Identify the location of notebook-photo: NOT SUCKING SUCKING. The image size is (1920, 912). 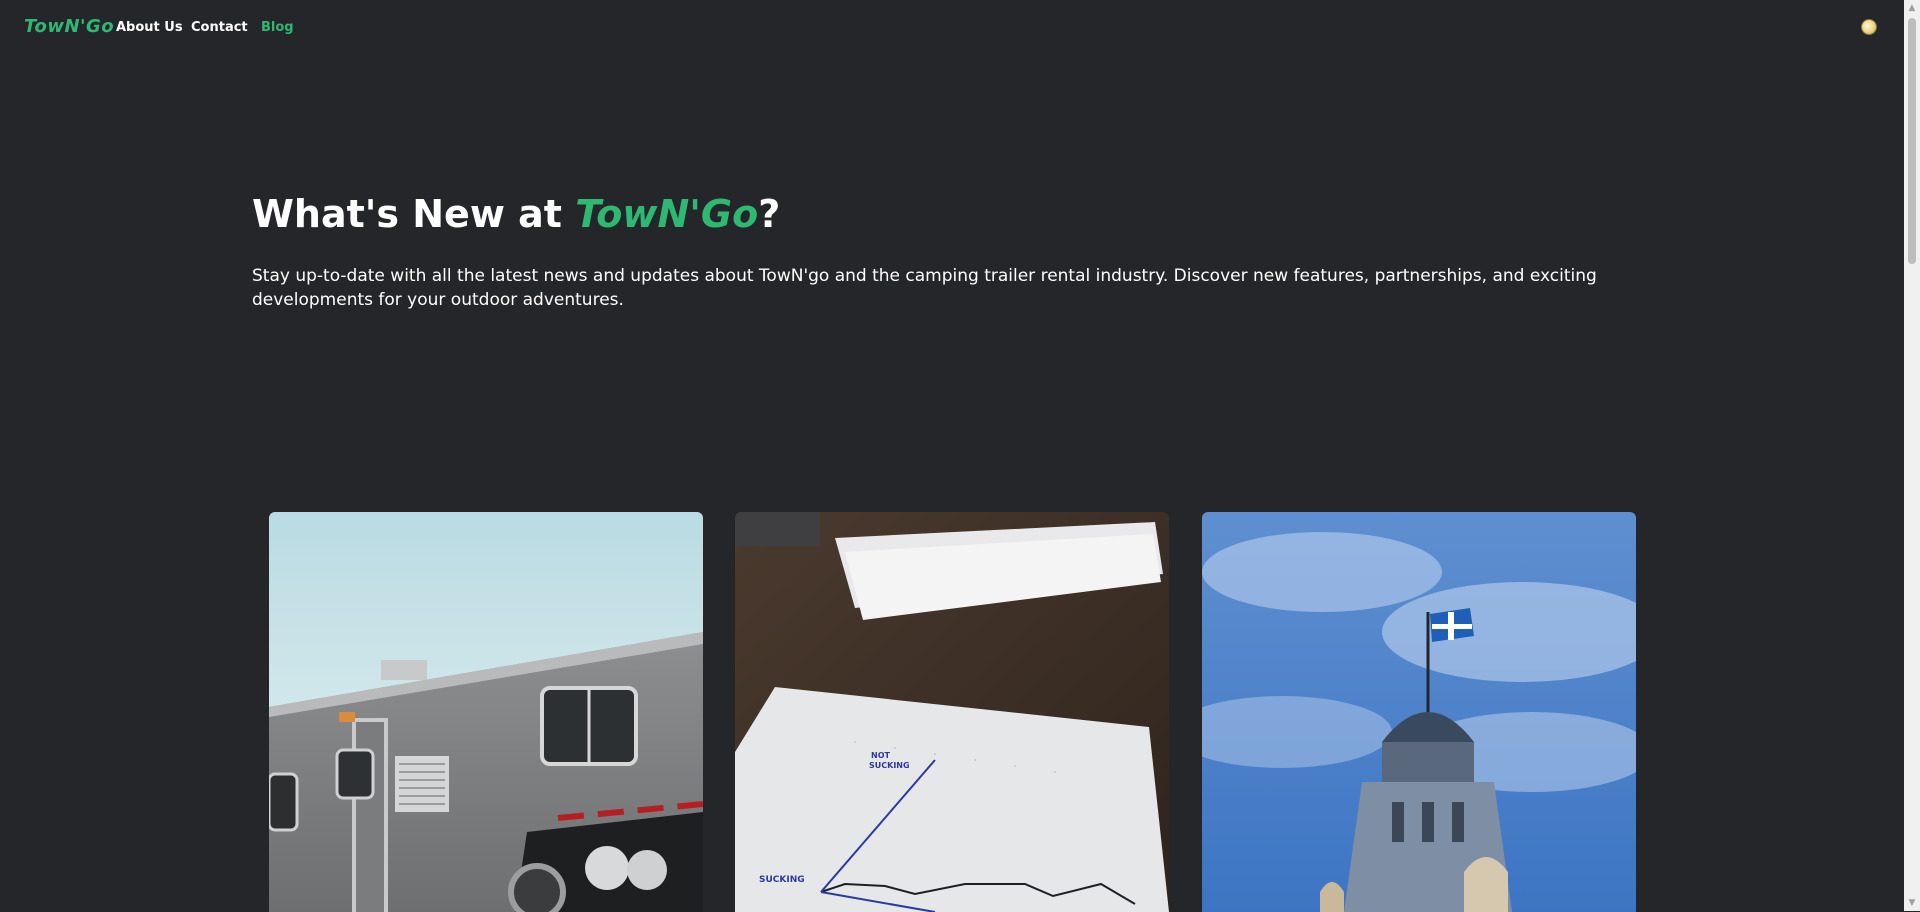
(952, 712).